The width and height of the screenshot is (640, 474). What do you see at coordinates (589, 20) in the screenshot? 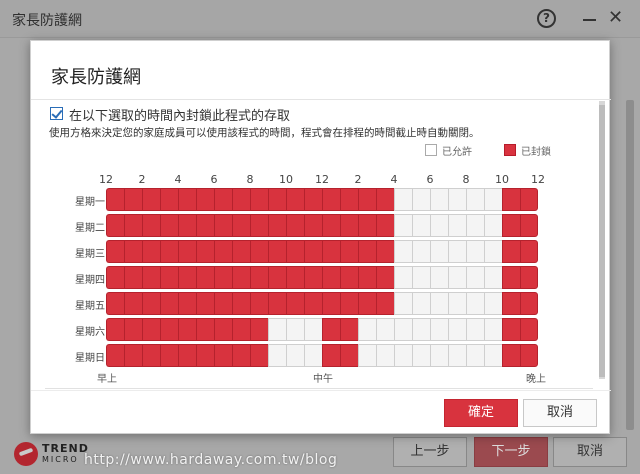
I see `minimize-icon` at bounding box center [589, 20].